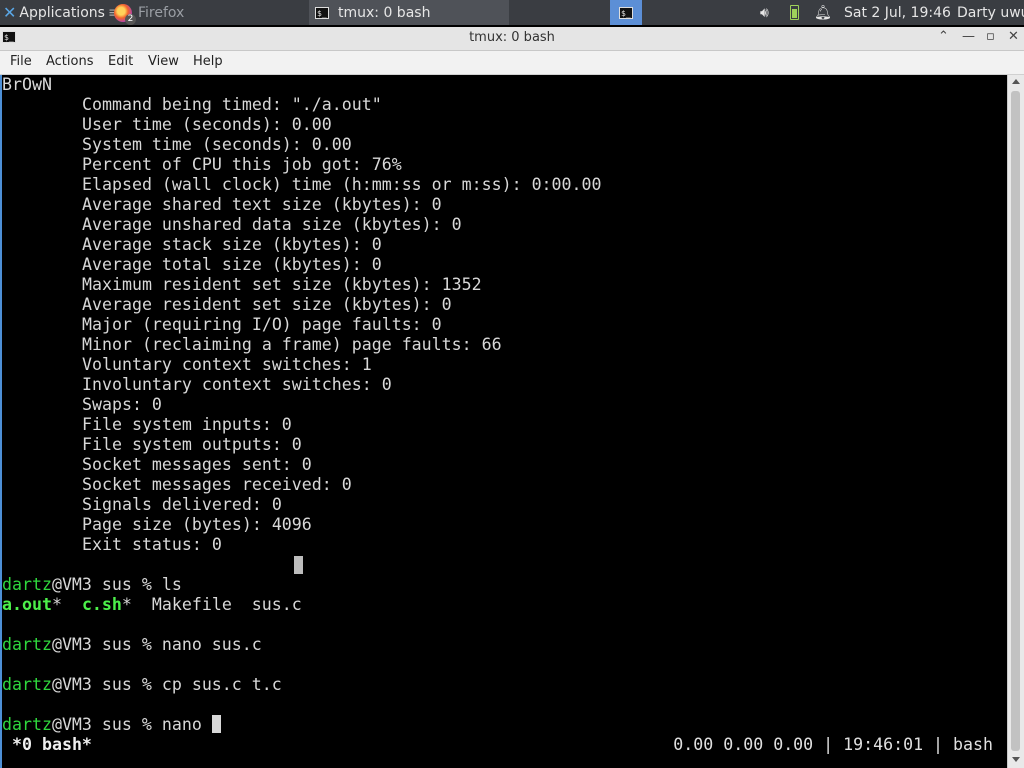  What do you see at coordinates (232, 104) in the screenshot?
I see `time-stat-line: Command being timed: "./a.out"` at bounding box center [232, 104].